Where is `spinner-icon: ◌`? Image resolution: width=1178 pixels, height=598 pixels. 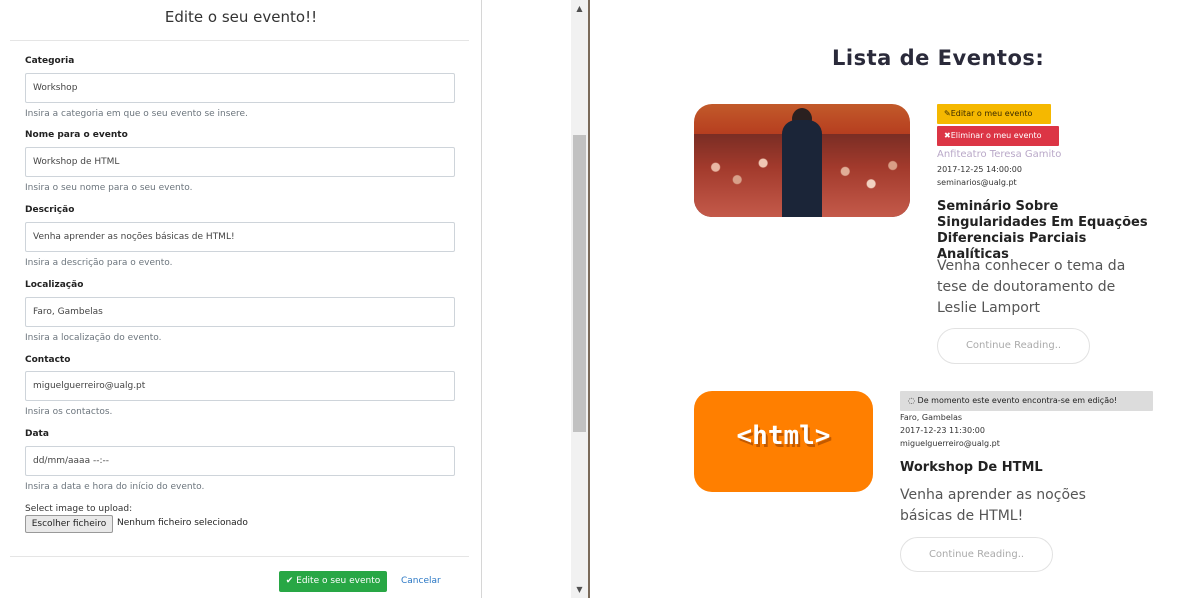 spinner-icon: ◌ is located at coordinates (911, 400).